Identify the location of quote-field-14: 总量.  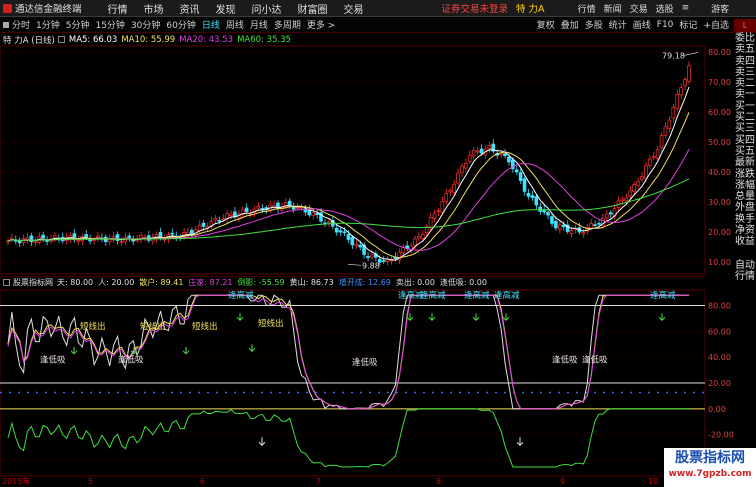
(745, 197).